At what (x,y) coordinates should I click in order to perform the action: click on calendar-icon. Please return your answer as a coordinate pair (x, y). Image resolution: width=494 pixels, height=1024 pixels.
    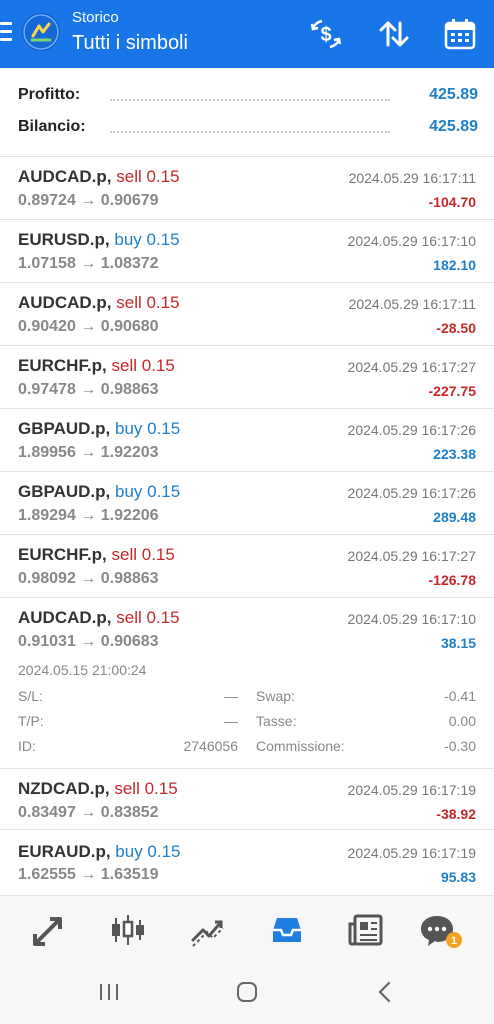
    Looking at the image, I should click on (460, 34).